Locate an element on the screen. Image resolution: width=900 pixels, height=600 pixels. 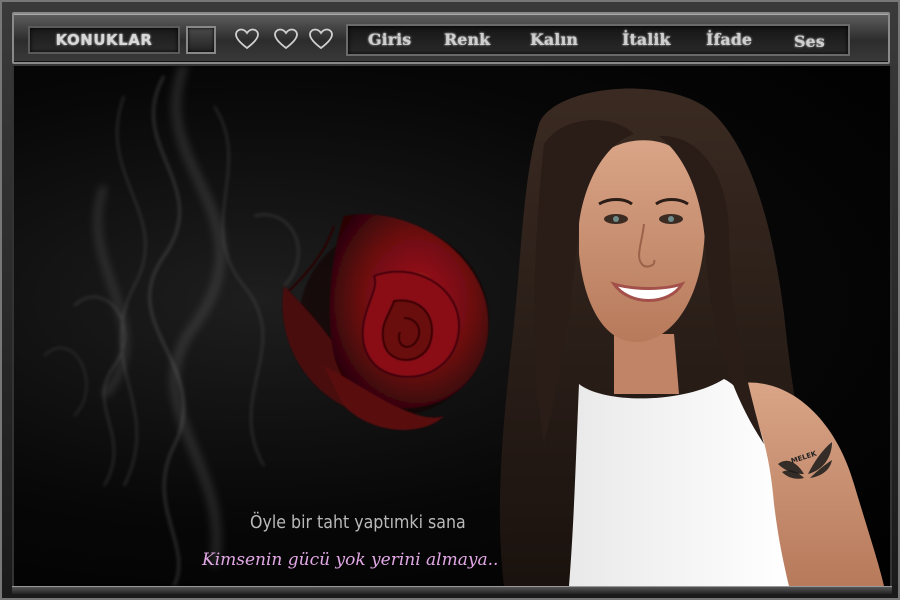
nav-item-kalin: Kalın is located at coordinates (554, 41).